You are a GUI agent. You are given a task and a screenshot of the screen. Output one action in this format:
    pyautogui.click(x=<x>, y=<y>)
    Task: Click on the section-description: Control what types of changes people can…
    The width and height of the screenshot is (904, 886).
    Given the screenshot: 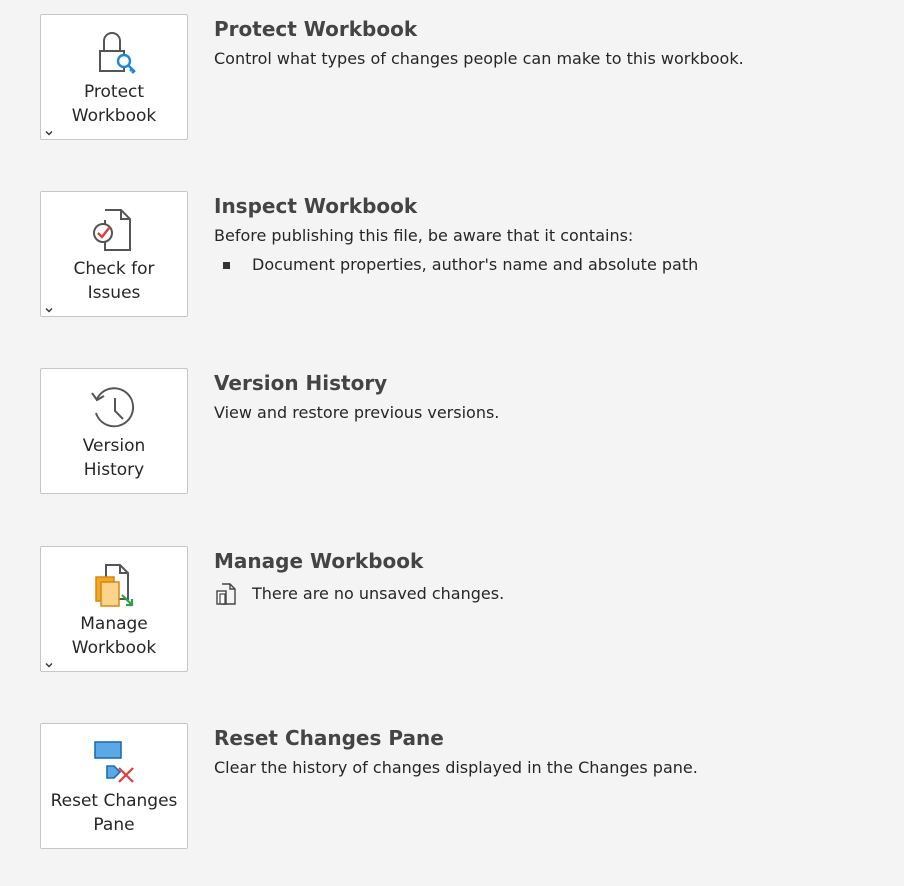 What is the action you would take?
    pyautogui.click(x=479, y=58)
    